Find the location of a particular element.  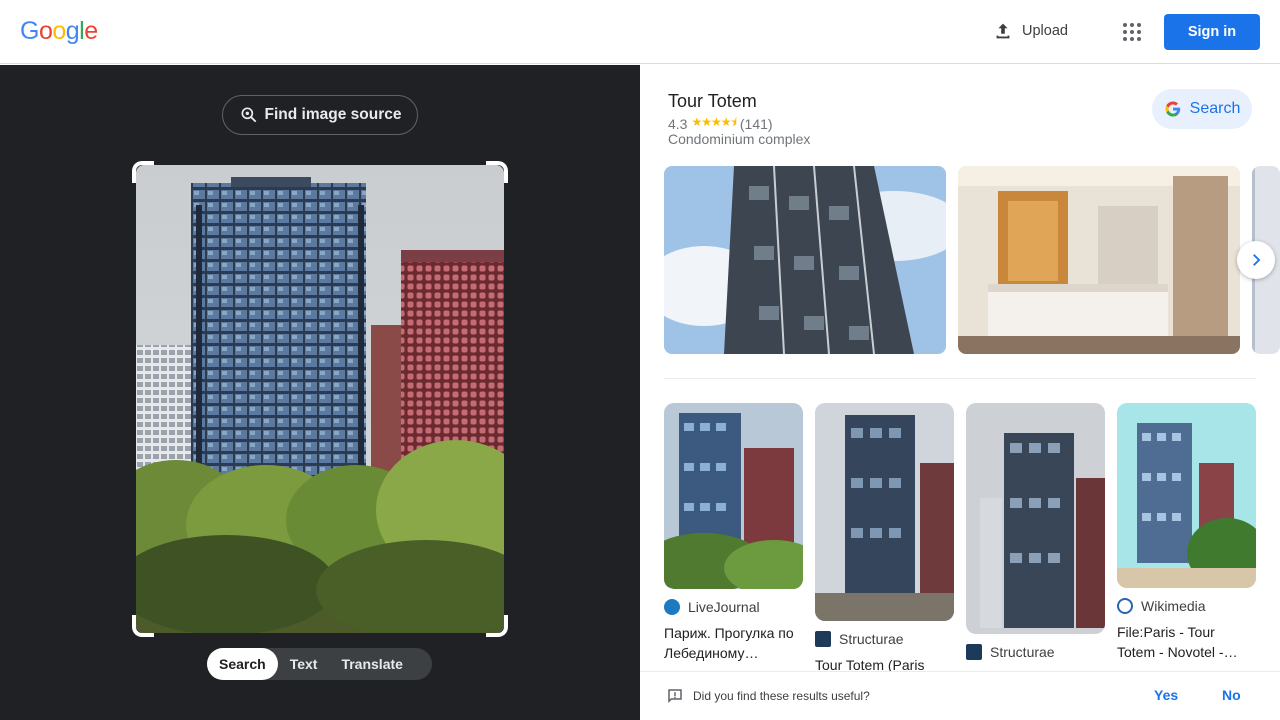

visual-match-card: Structurae Tour Totem (Paris is located at coordinates (884, 539).